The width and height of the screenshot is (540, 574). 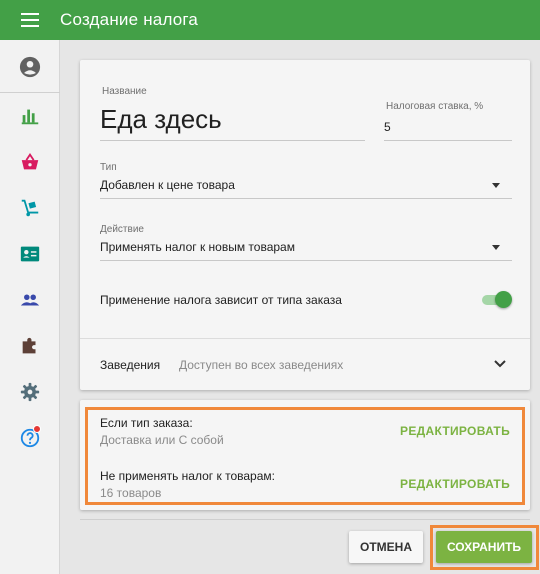 I want to click on sidebar-item-inventory, so click(x=30, y=208).